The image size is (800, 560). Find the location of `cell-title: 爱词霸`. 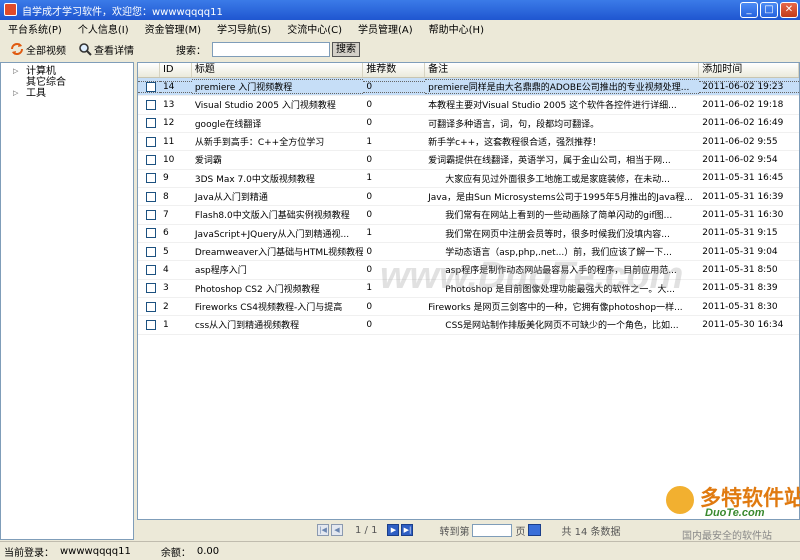

cell-title: 爱词霸 is located at coordinates (208, 161).